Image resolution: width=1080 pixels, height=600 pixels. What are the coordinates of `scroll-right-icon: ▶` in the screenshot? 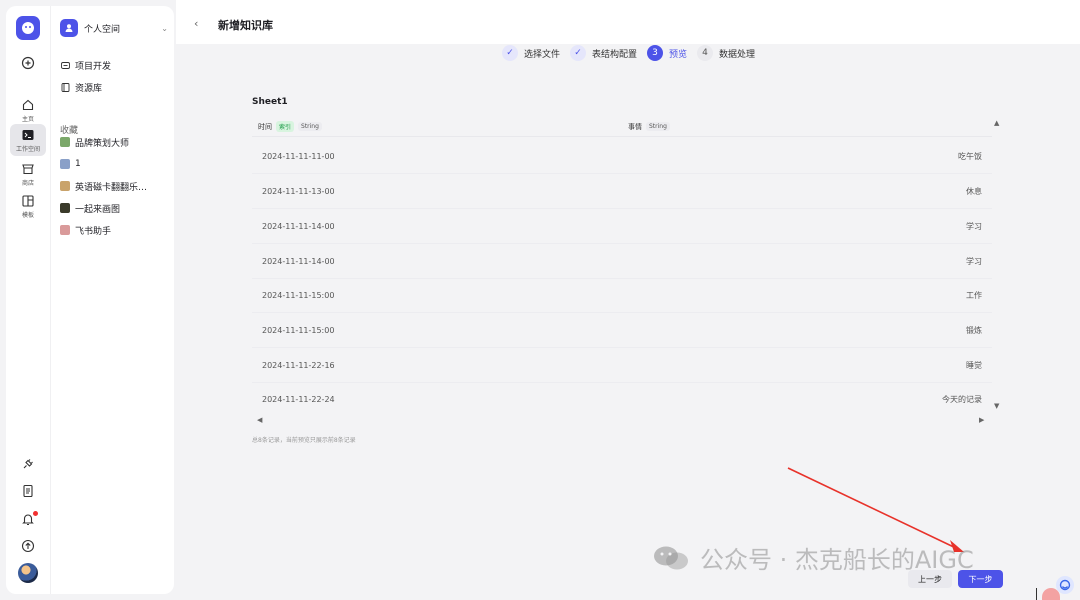 It's located at (981, 420).